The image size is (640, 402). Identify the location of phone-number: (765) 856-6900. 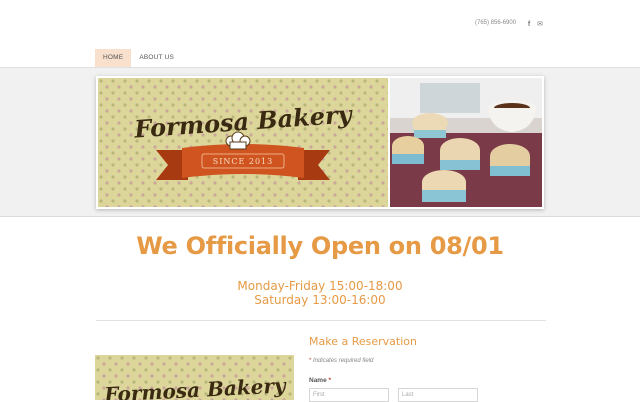
(495, 23).